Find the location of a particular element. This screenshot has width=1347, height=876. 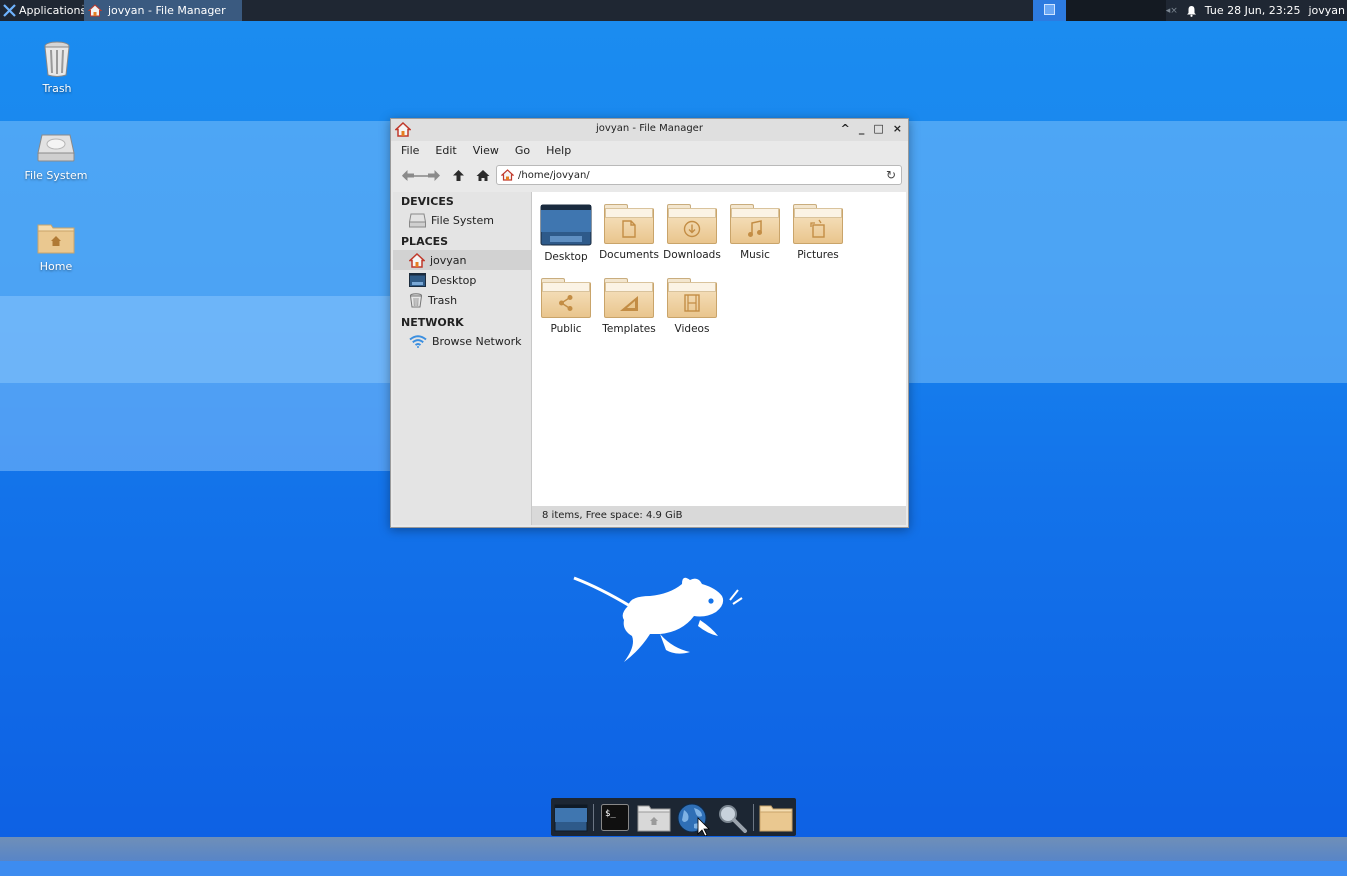

close-button: × is located at coordinates (897, 128).